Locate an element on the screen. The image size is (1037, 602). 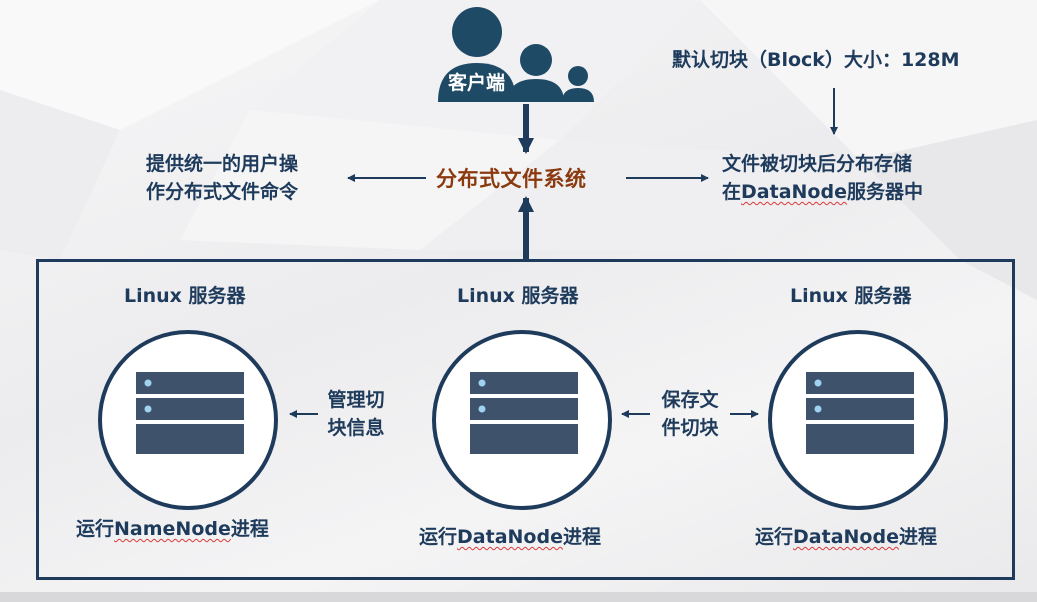
server-3-process-term: DataNode is located at coordinates (846, 537).